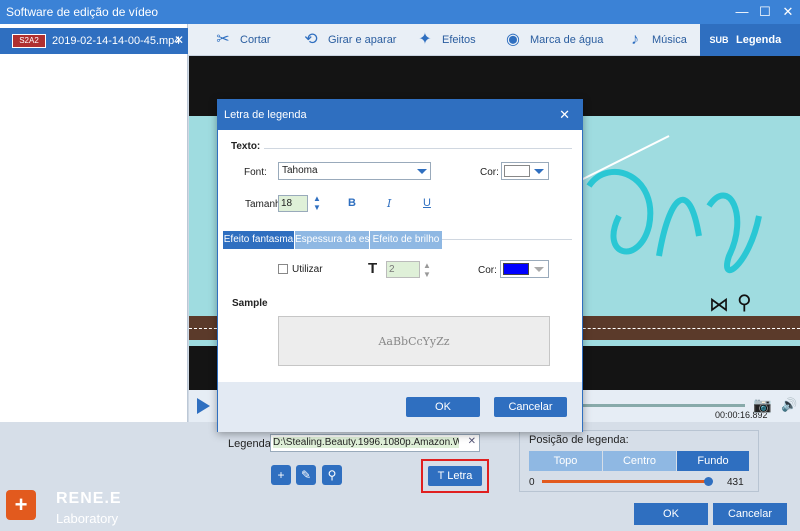 The width and height of the screenshot is (800, 531). I want to click on letra-highlight: T Letra, so click(455, 476).